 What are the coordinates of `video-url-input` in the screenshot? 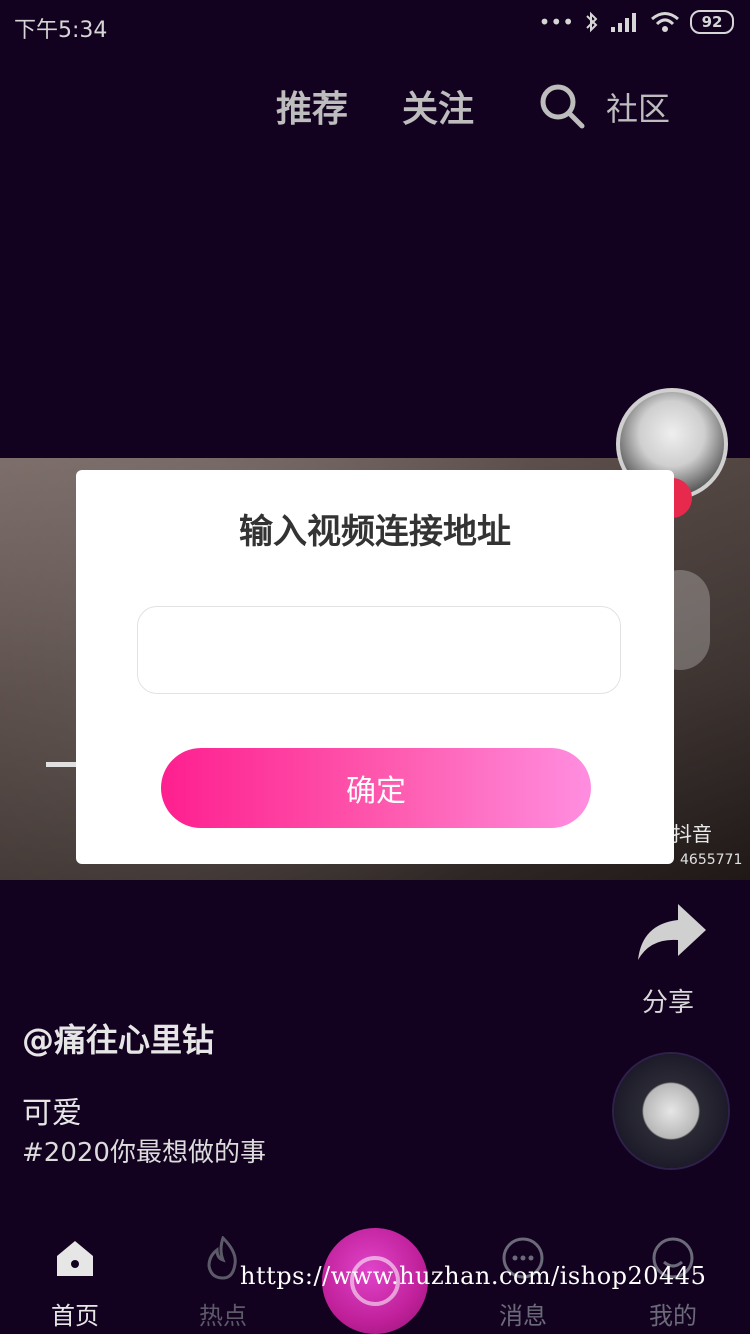 It's located at (379, 650).